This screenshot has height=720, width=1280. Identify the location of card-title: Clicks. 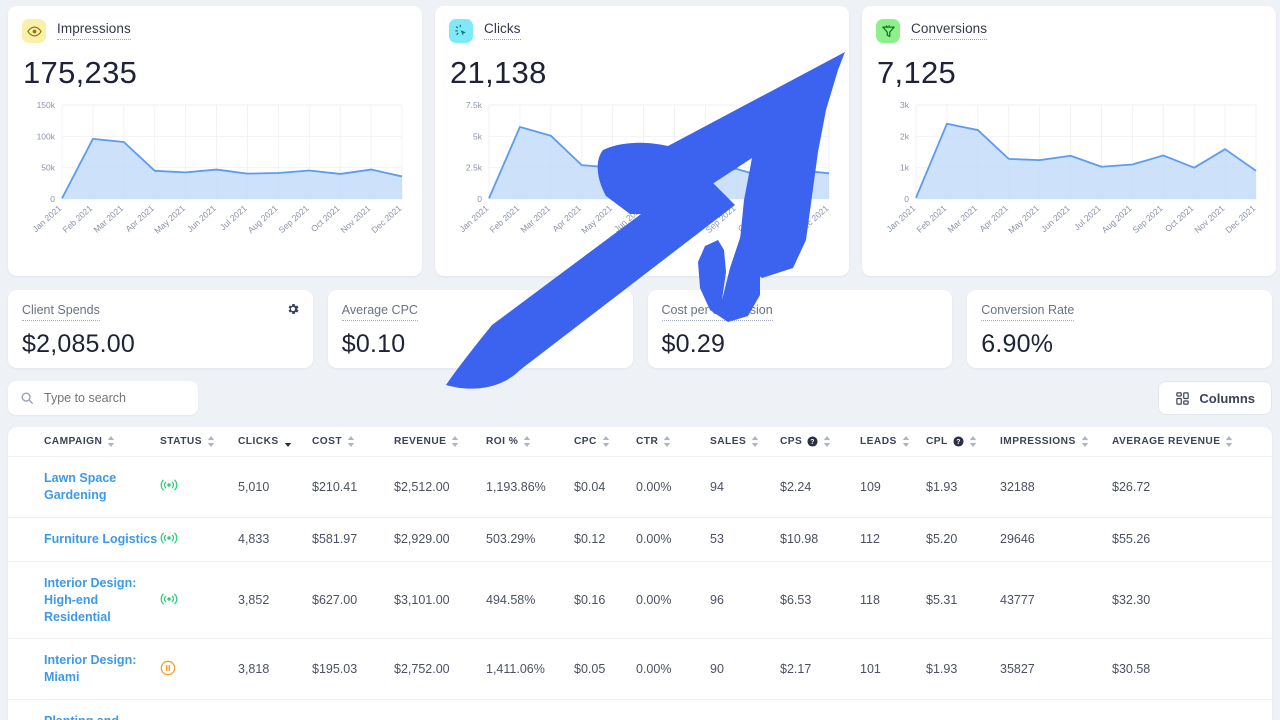
(502, 30).